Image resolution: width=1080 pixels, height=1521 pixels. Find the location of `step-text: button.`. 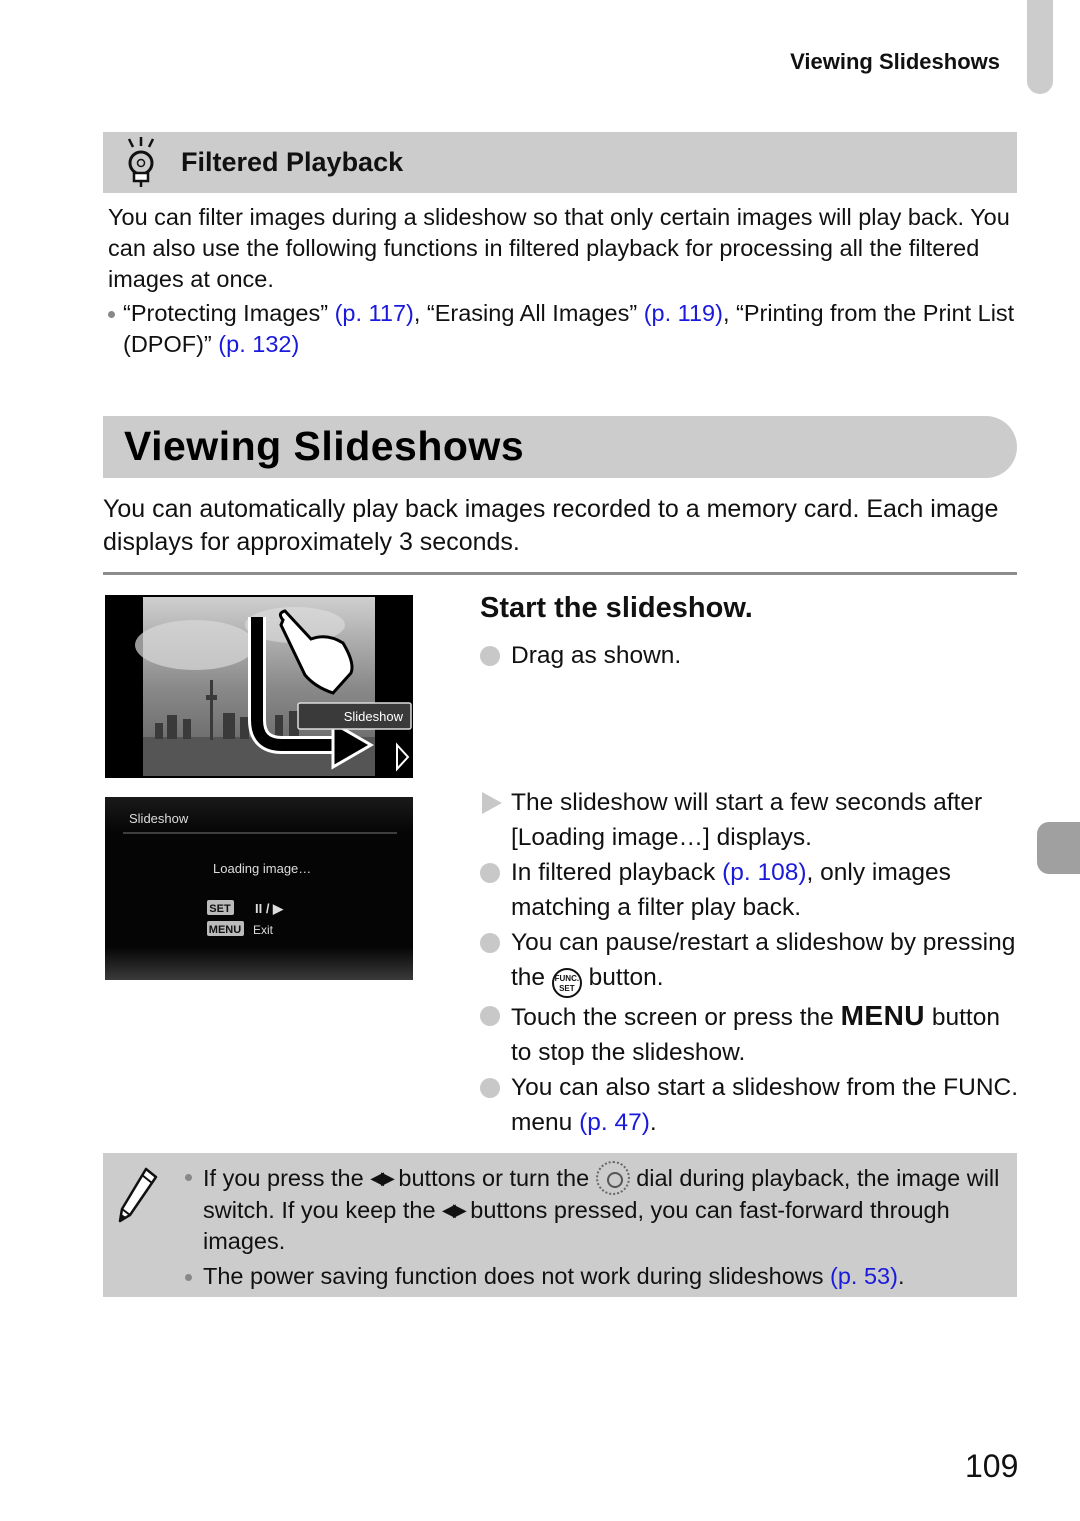

step-text: button. is located at coordinates (622, 977).